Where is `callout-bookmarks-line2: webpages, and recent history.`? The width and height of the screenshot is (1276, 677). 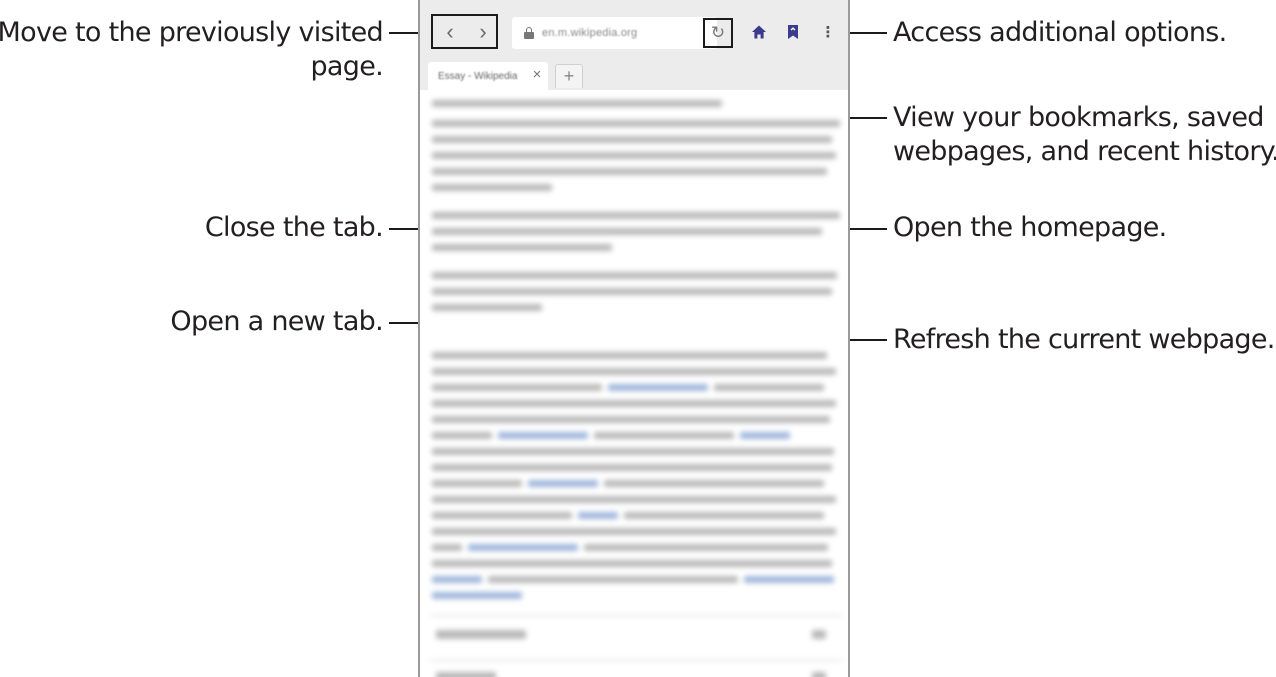 callout-bookmarks-line2: webpages, and recent history. is located at coordinates (1084, 151).